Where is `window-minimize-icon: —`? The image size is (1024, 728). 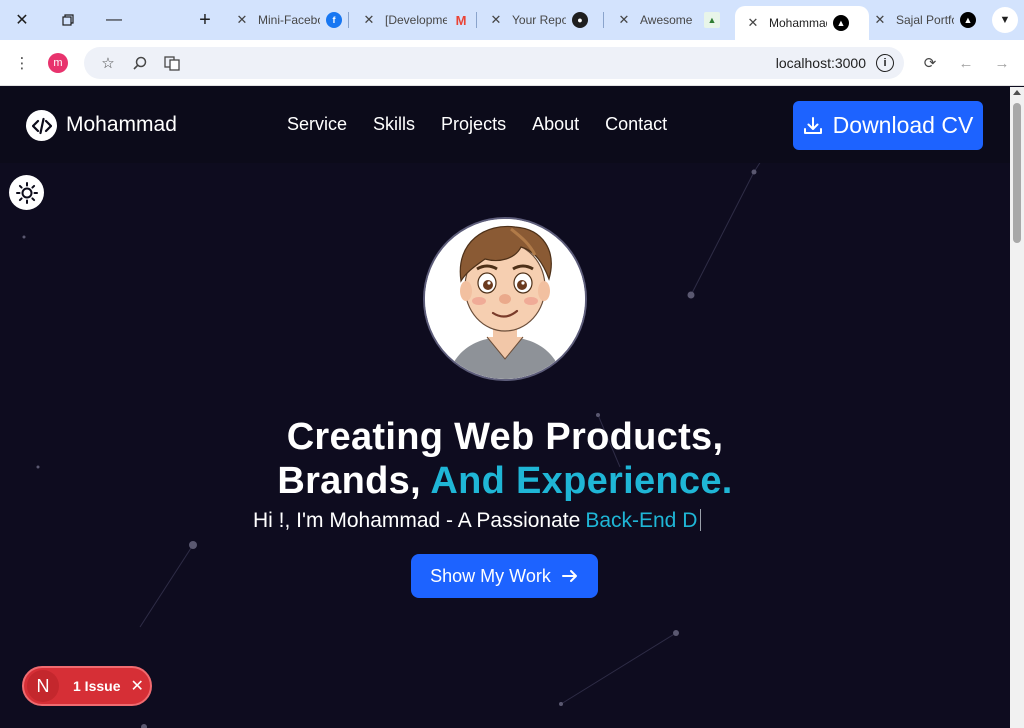 window-minimize-icon: — is located at coordinates (114, 20).